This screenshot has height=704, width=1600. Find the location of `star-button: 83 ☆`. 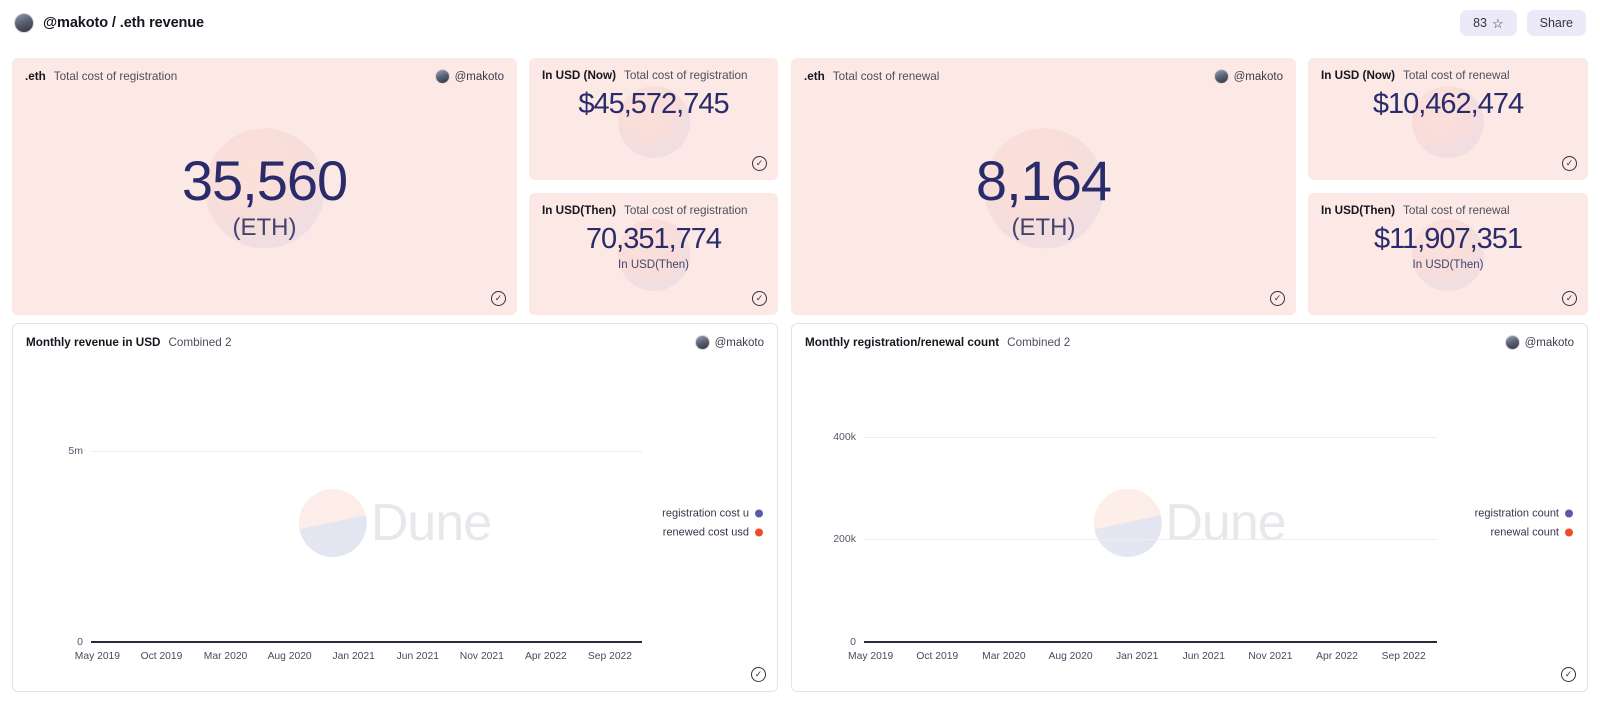

star-button: 83 ☆ is located at coordinates (1488, 23).